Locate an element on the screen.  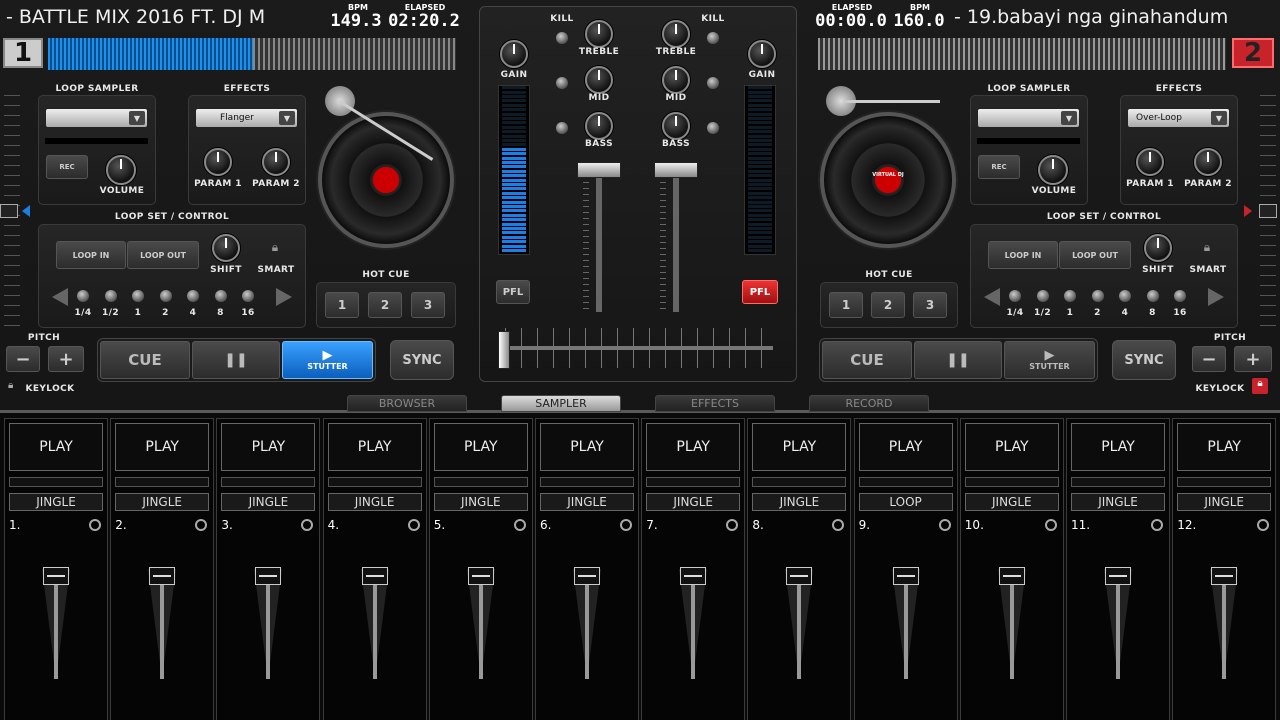
deck1-sync-button: SYNC is located at coordinates (422, 360).